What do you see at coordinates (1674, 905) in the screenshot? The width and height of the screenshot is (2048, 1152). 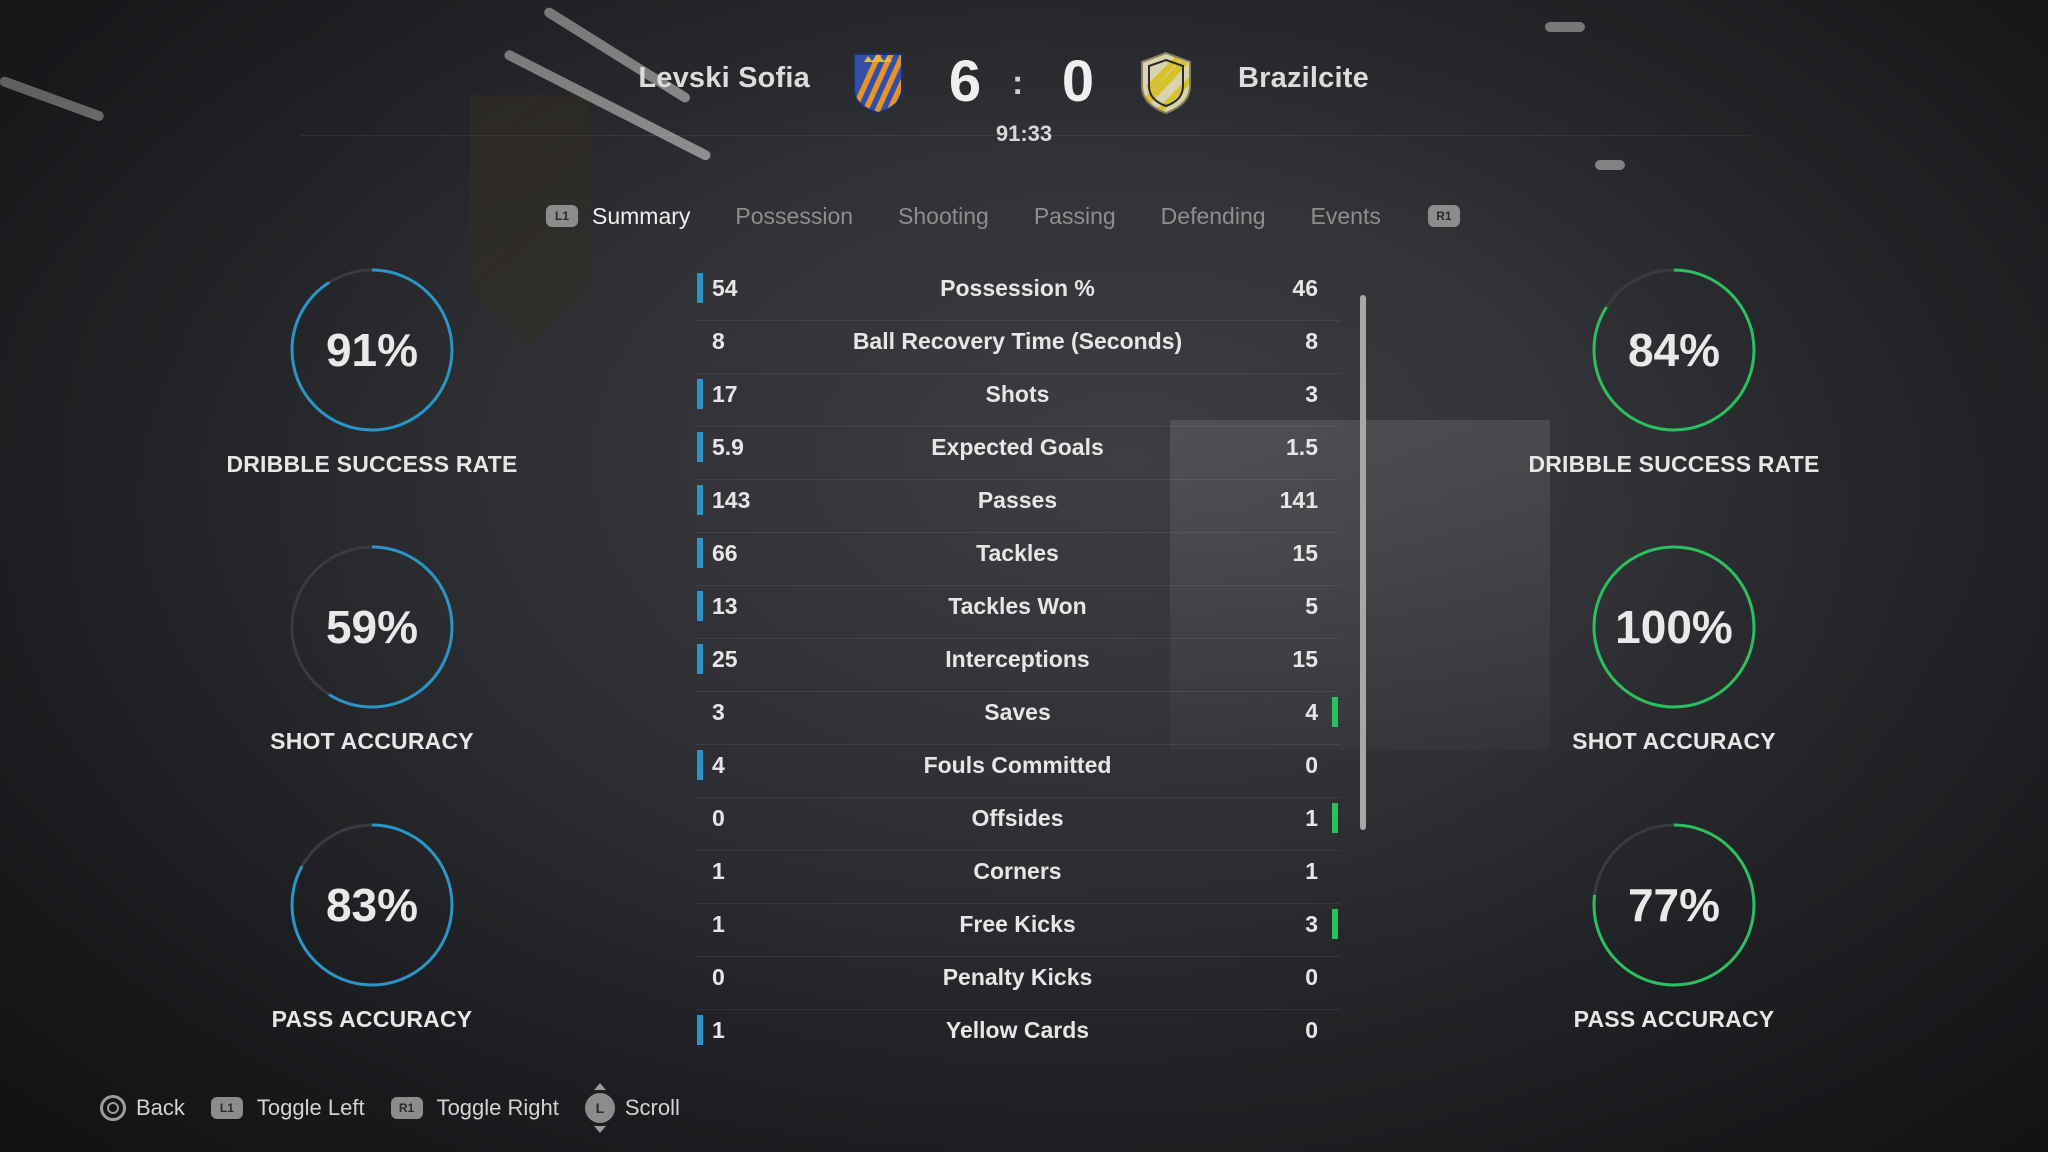 I see `ring-value: 77%` at bounding box center [1674, 905].